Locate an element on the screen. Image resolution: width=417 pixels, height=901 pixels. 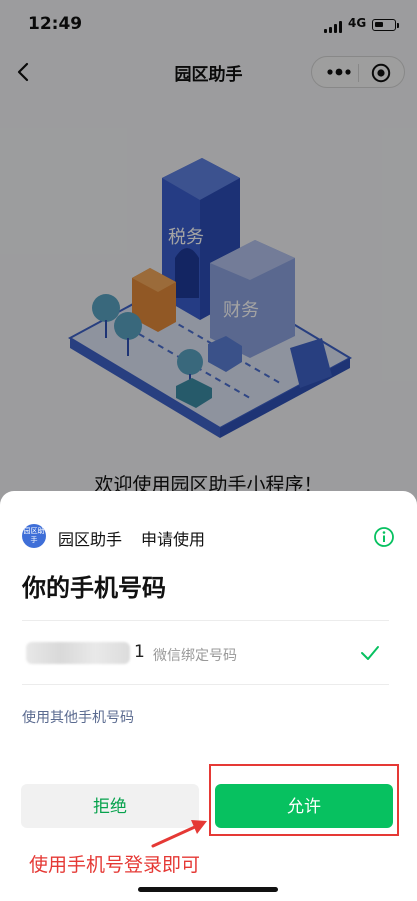
app-name: 园区助手 is located at coordinates (90, 539).